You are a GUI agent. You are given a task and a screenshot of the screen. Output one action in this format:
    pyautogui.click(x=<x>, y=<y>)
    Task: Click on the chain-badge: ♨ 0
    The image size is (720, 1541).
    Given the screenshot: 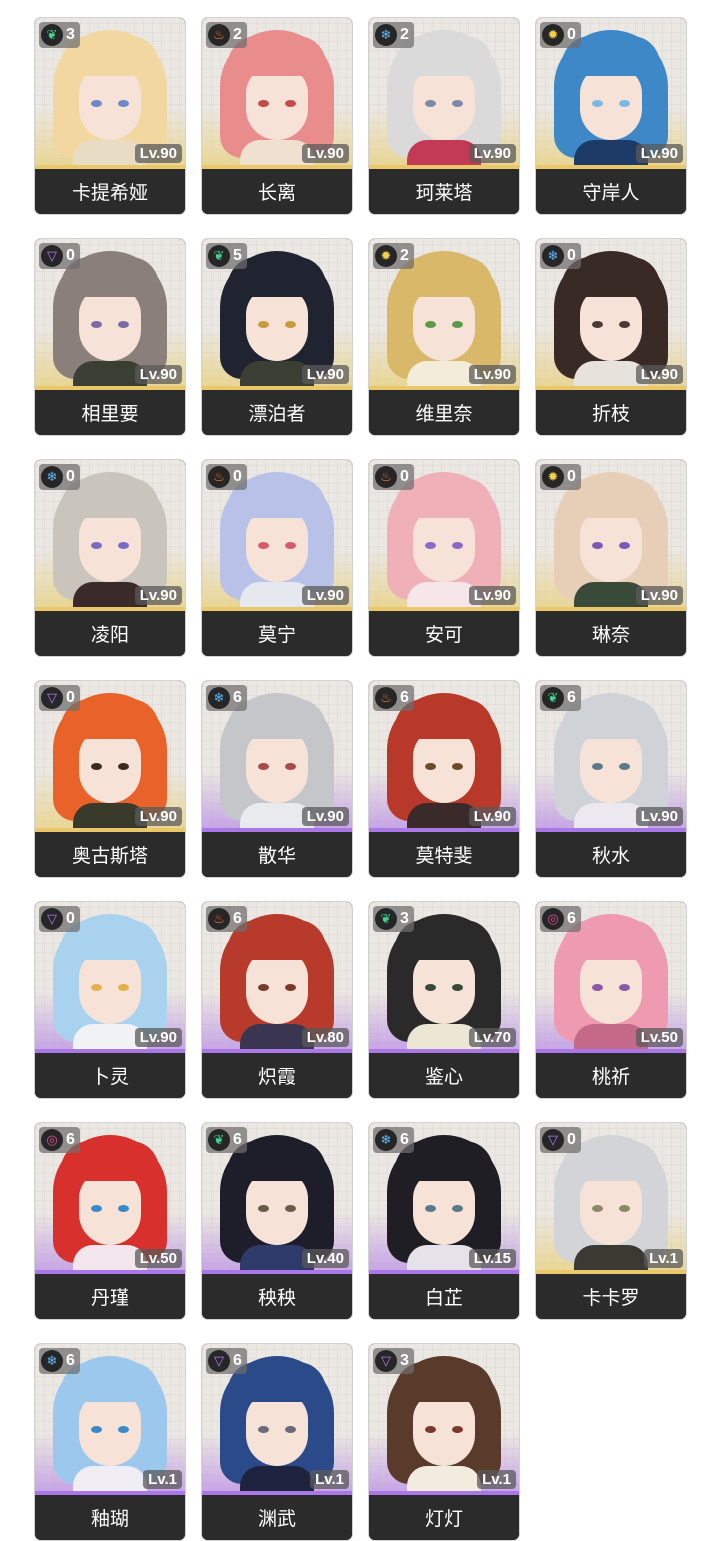 What is the action you would take?
    pyautogui.click(x=226, y=477)
    